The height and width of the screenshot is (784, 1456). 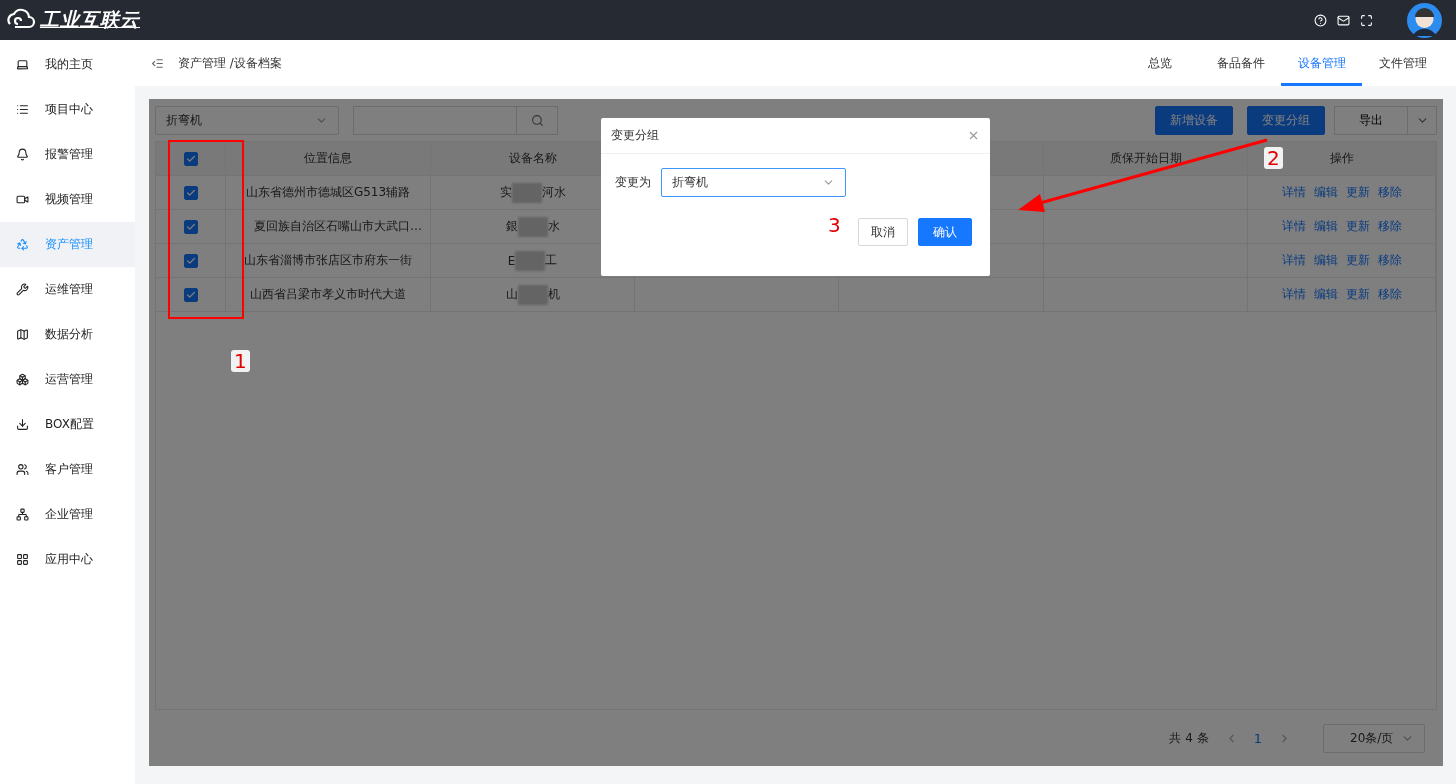 I want to click on table-cell: 山, so click(x=511, y=294).